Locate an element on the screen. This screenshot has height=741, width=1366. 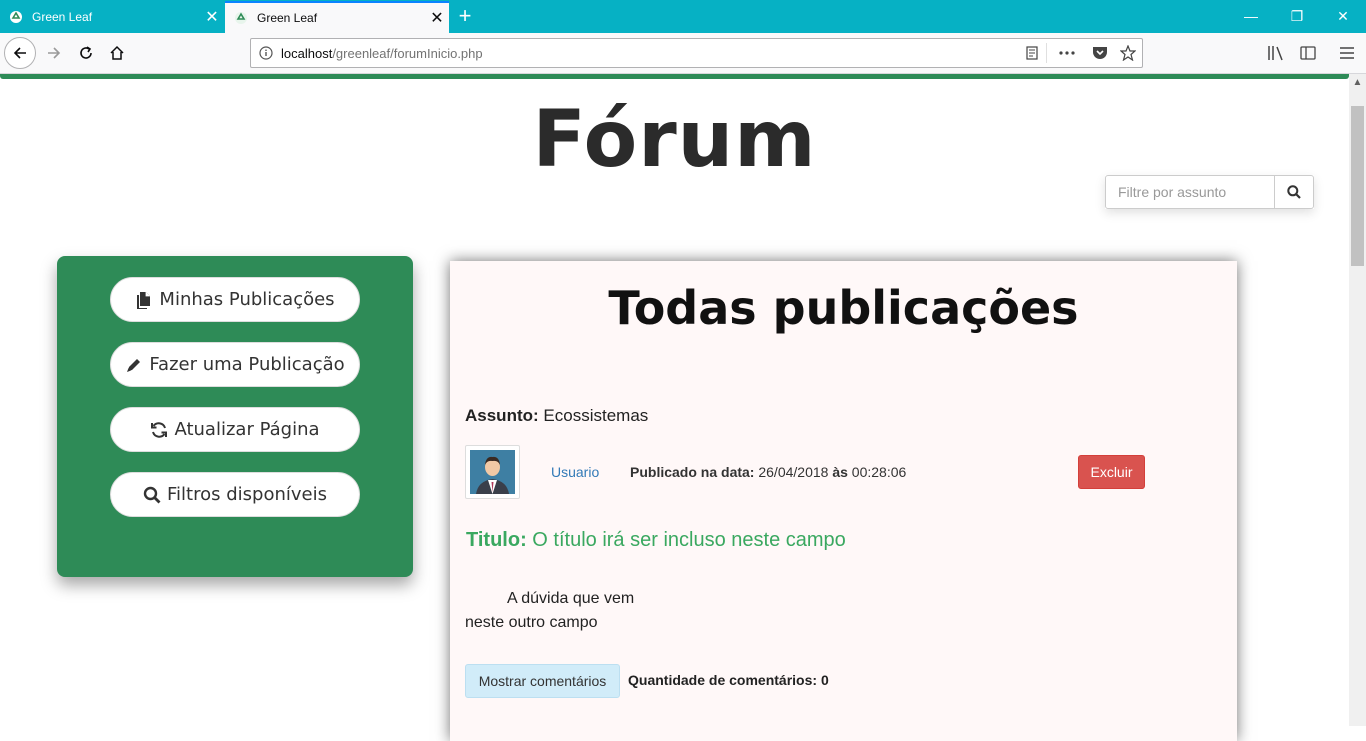
post-body-line-2: neste outro campo is located at coordinates (531, 622).